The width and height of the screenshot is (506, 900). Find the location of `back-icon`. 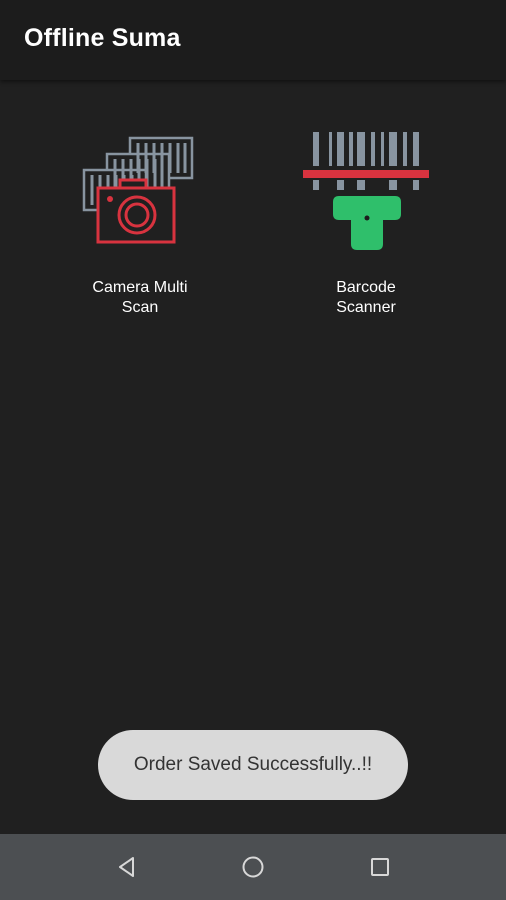

back-icon is located at coordinates (126, 867).